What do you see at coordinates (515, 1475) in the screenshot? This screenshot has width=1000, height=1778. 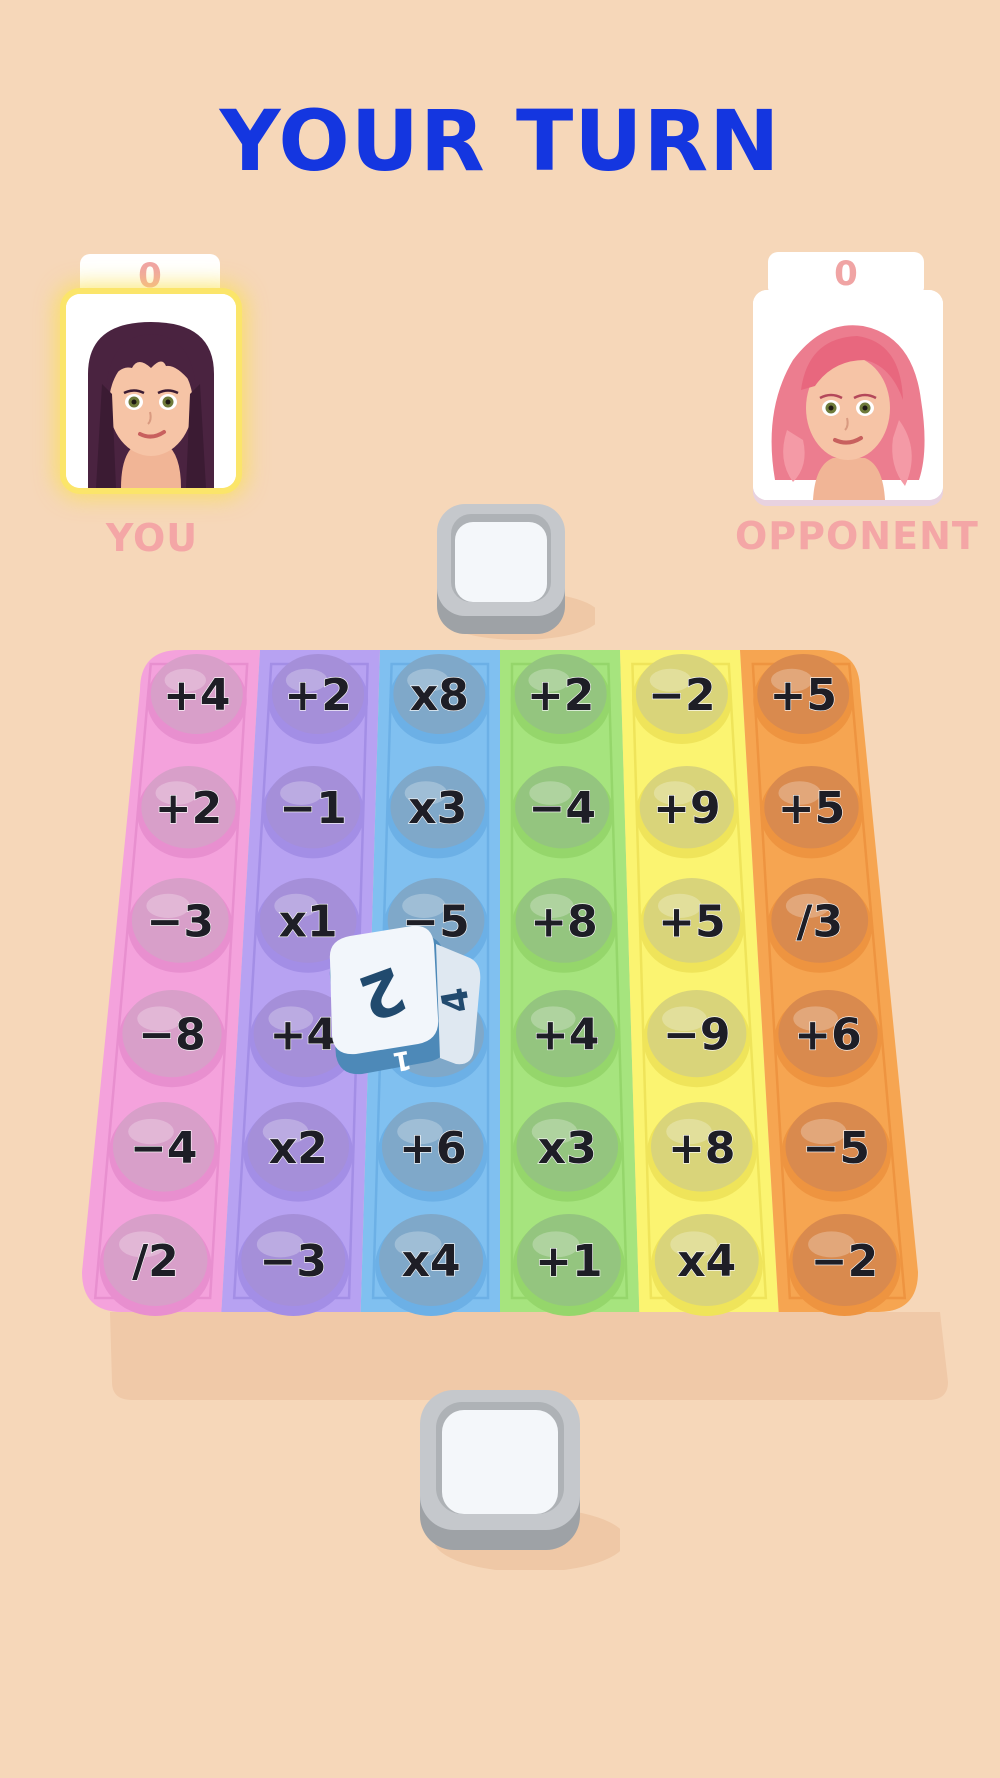 I see `player-dice-tray` at bounding box center [515, 1475].